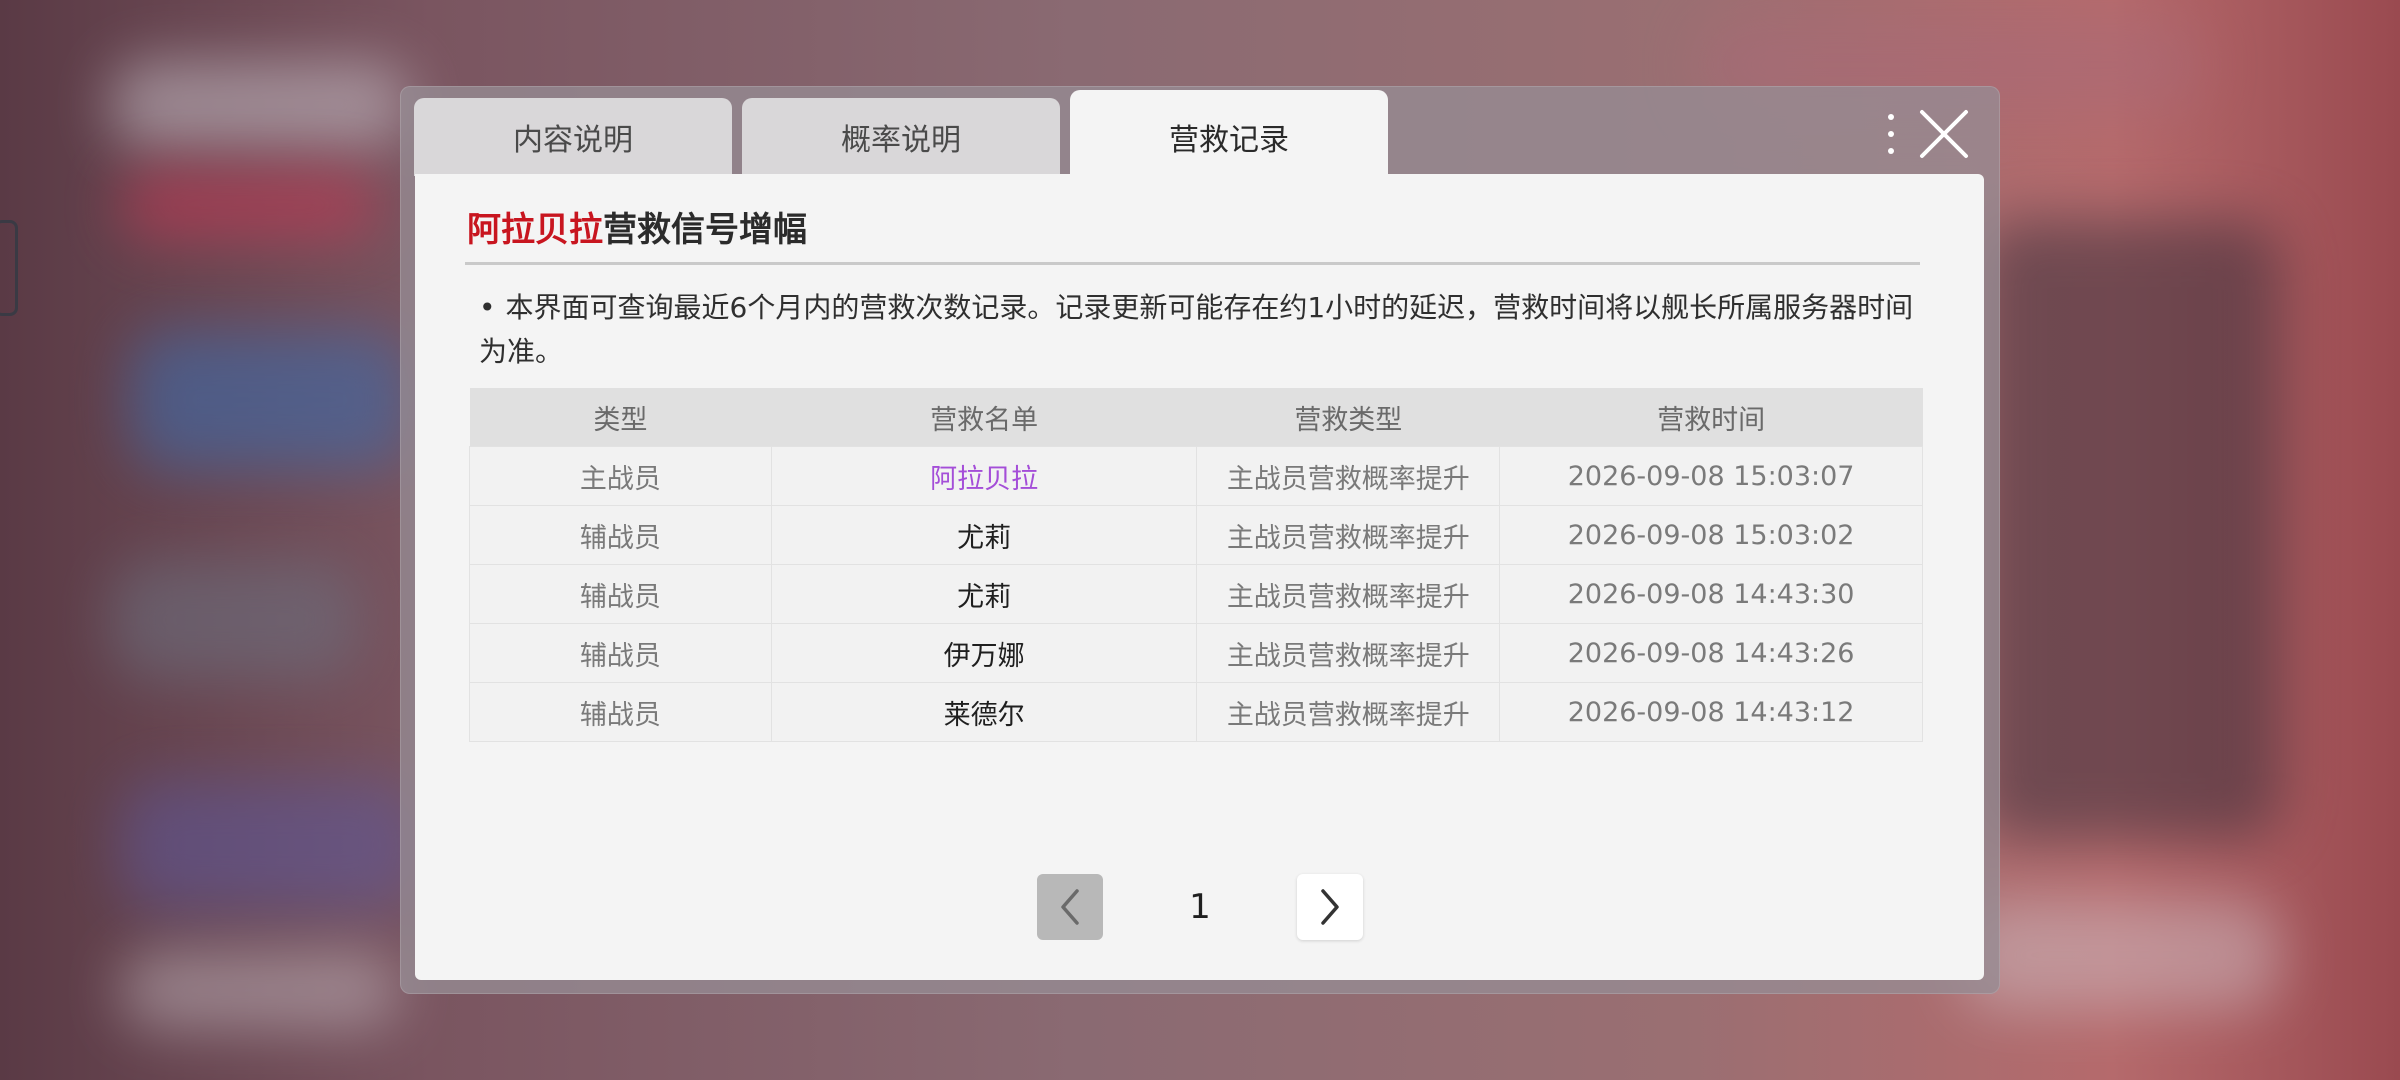 The image size is (2400, 1080). Describe the element at coordinates (620, 476) in the screenshot. I see `cell-type: 主战员` at that location.